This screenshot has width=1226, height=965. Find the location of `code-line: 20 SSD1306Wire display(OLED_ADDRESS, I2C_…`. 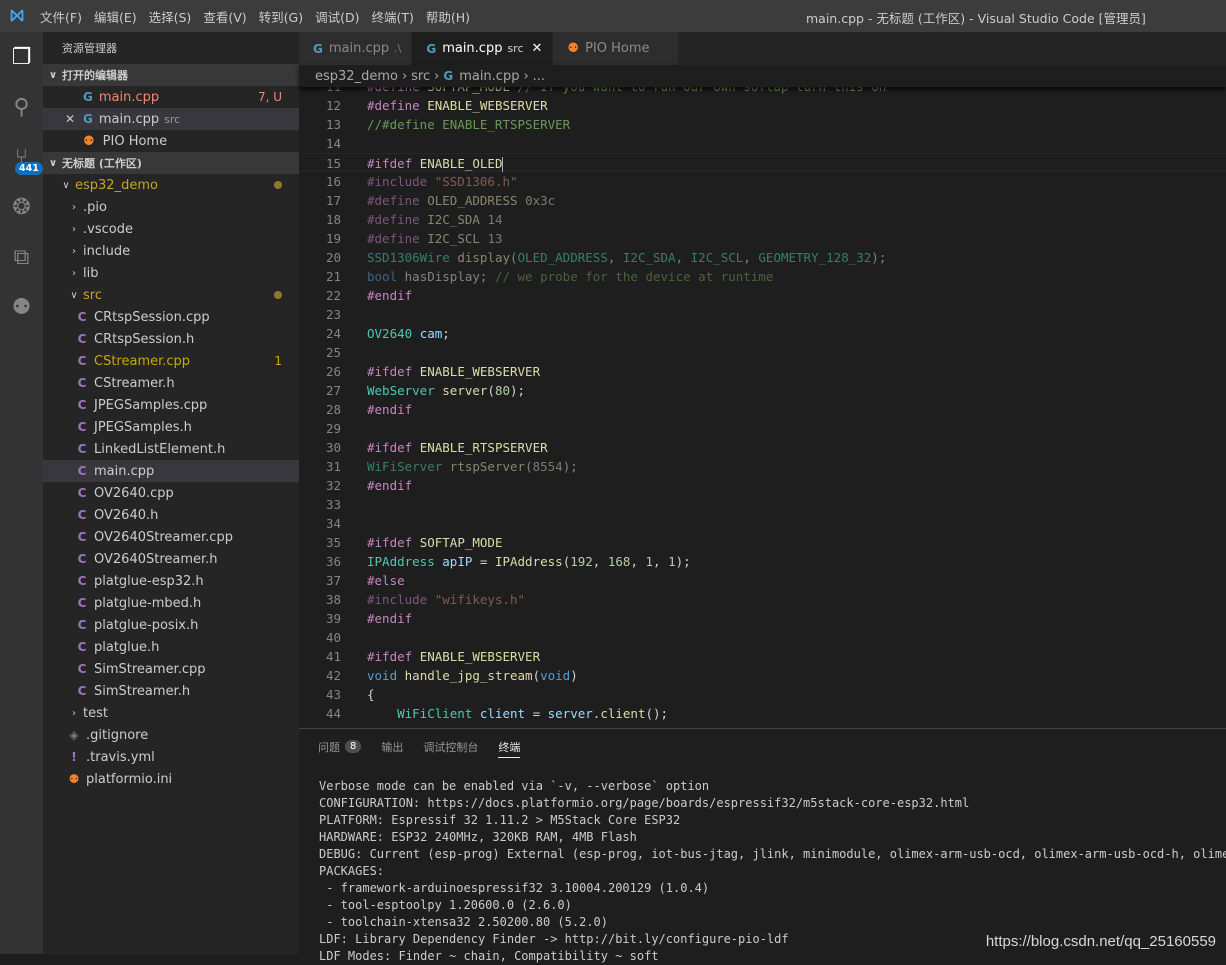

code-line: 20 SSD1306Wire display(OLED_ADDRESS, I2C_… is located at coordinates (762, 257).